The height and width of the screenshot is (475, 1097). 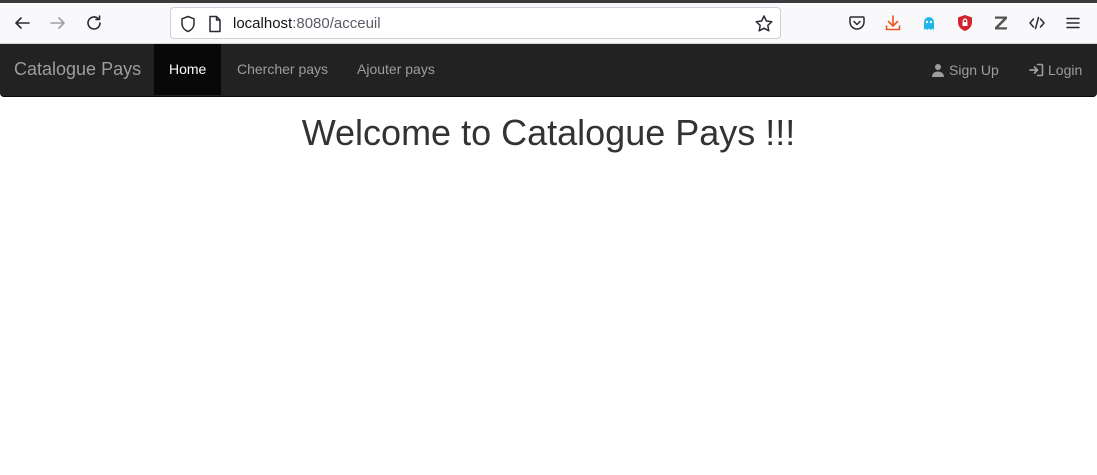 What do you see at coordinates (188, 69) in the screenshot?
I see `nav-item-home: Home` at bounding box center [188, 69].